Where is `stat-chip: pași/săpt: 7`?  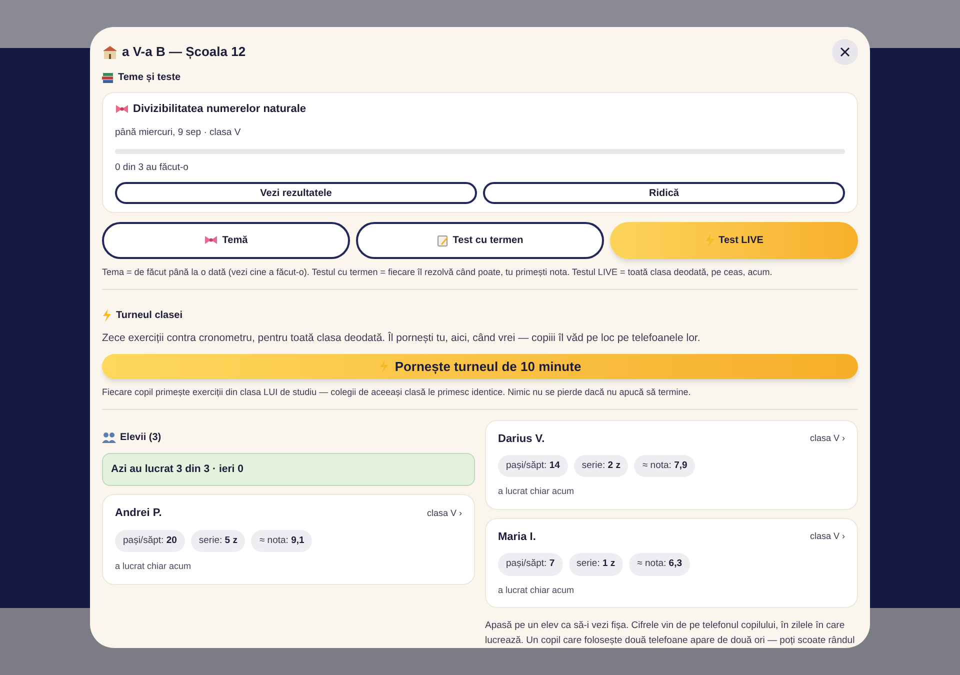
stat-chip: pași/săpt: 7 is located at coordinates (530, 564).